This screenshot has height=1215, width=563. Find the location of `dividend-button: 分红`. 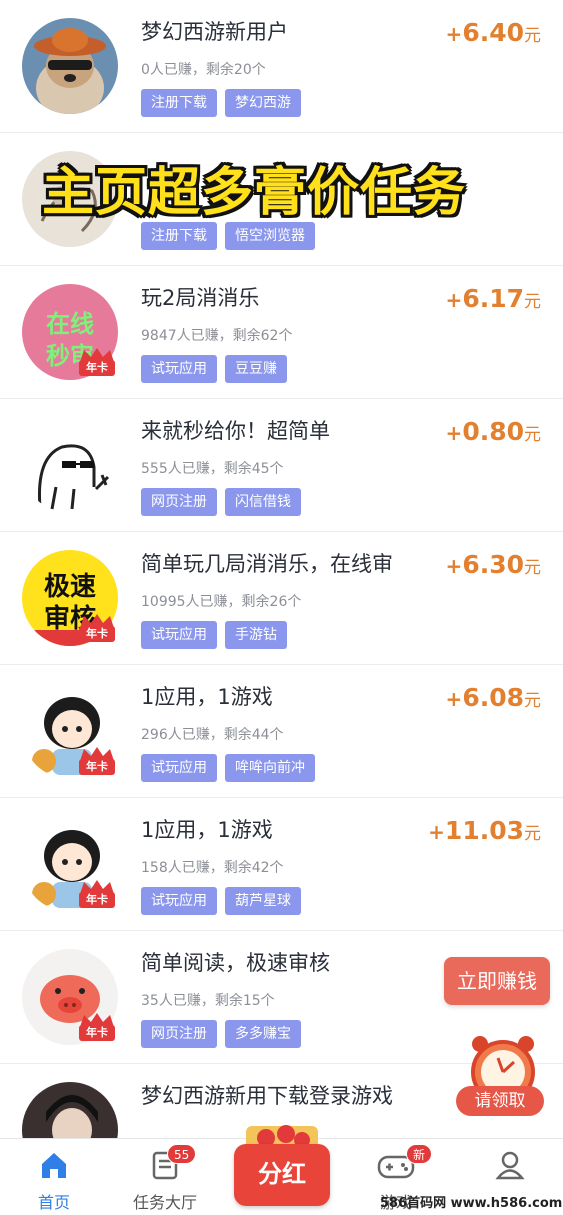

dividend-button: 分红 is located at coordinates (282, 1166).